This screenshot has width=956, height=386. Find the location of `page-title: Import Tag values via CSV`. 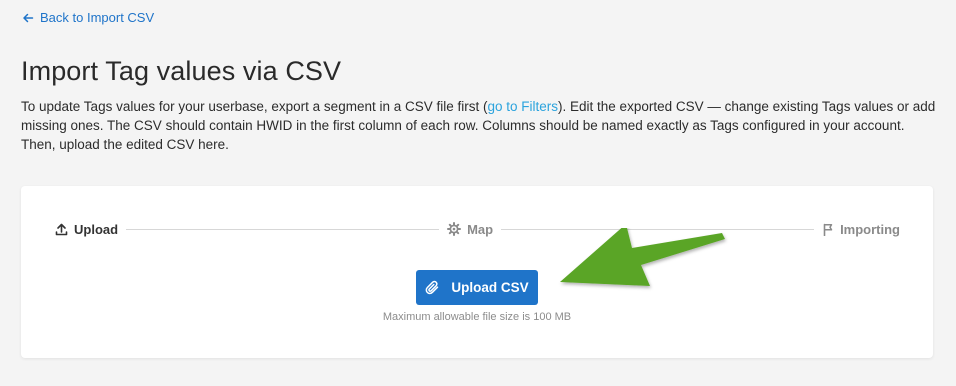

page-title: Import Tag values via CSV is located at coordinates (181, 71).